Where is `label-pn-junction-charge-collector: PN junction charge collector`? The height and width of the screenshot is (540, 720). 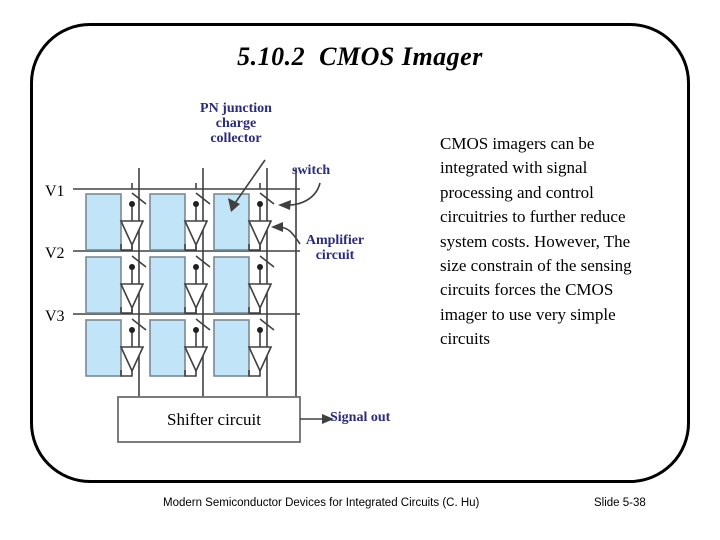
label-pn-junction-charge-collector: PN junction charge collector is located at coordinates (236, 123).